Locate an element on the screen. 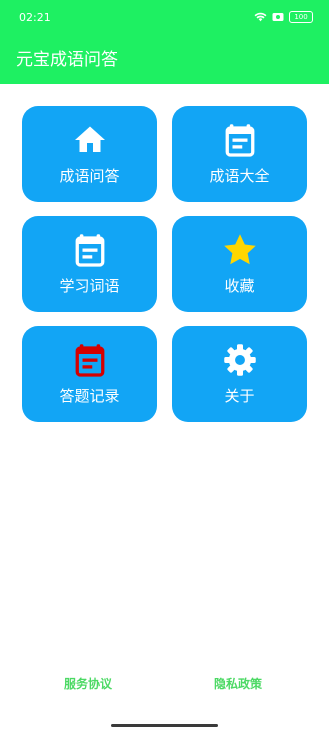 The image size is (329, 734). wifi-icon is located at coordinates (260, 17).